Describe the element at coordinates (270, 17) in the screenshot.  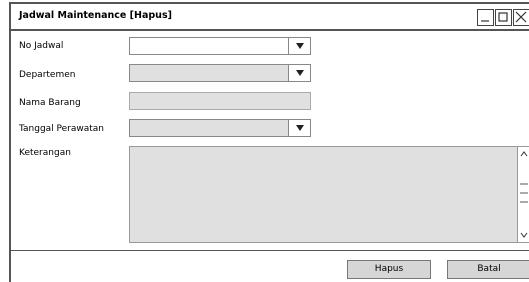
I see `title-bar: Jadwal Maintenance [Hapus]` at that location.